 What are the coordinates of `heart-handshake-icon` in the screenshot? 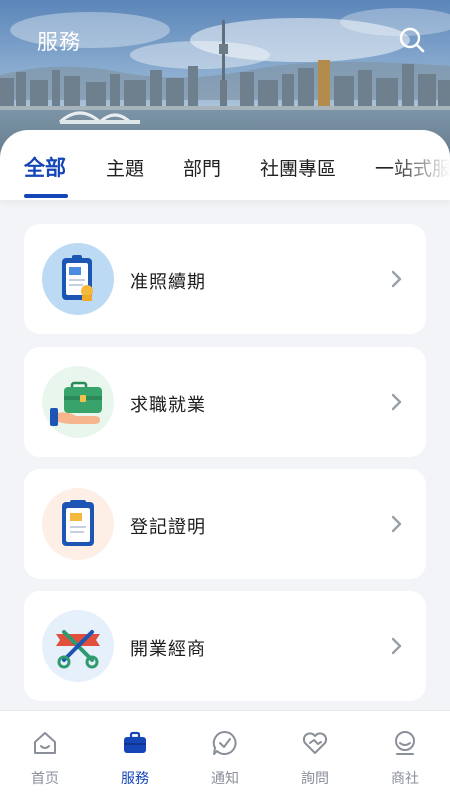 It's located at (315, 743).